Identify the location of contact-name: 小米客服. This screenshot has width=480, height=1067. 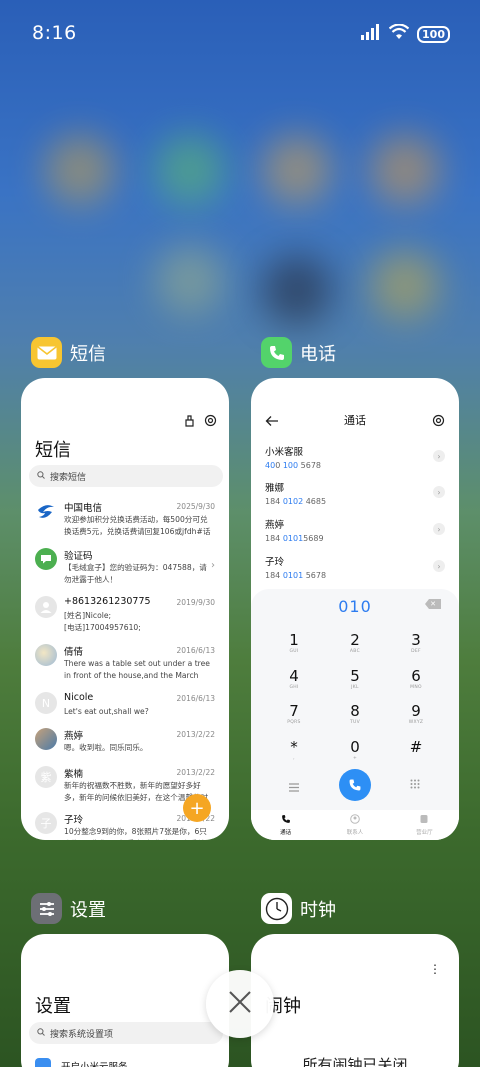
(284, 452).